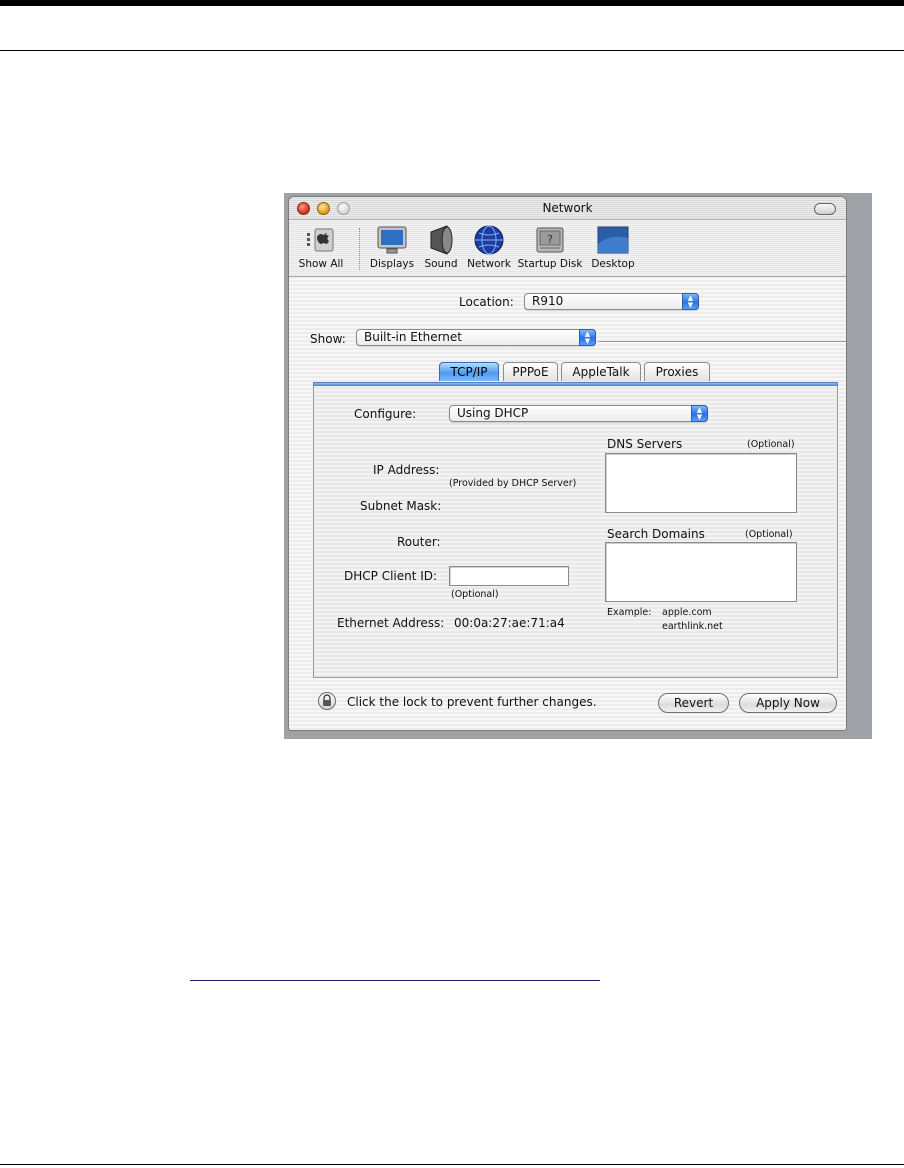  I want to click on toolbar-show-all: Show All, so click(321, 247).